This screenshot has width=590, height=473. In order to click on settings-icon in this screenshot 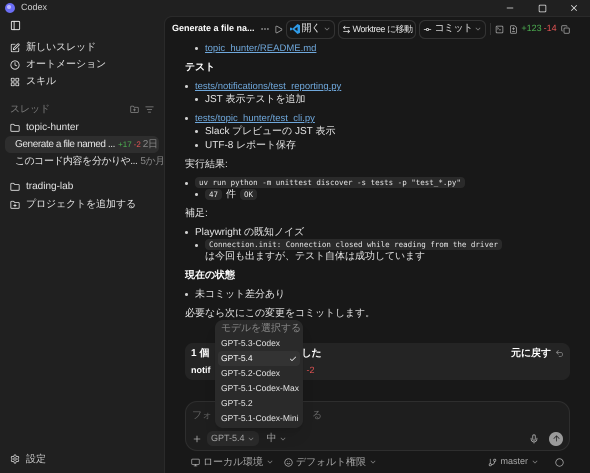, I will do `click(15, 459)`.